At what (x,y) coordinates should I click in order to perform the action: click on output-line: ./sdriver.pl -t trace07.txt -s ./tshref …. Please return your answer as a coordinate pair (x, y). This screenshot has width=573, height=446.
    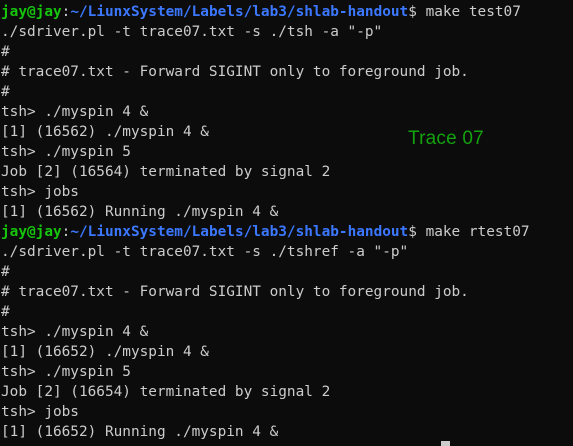
    Looking at the image, I should click on (205, 252).